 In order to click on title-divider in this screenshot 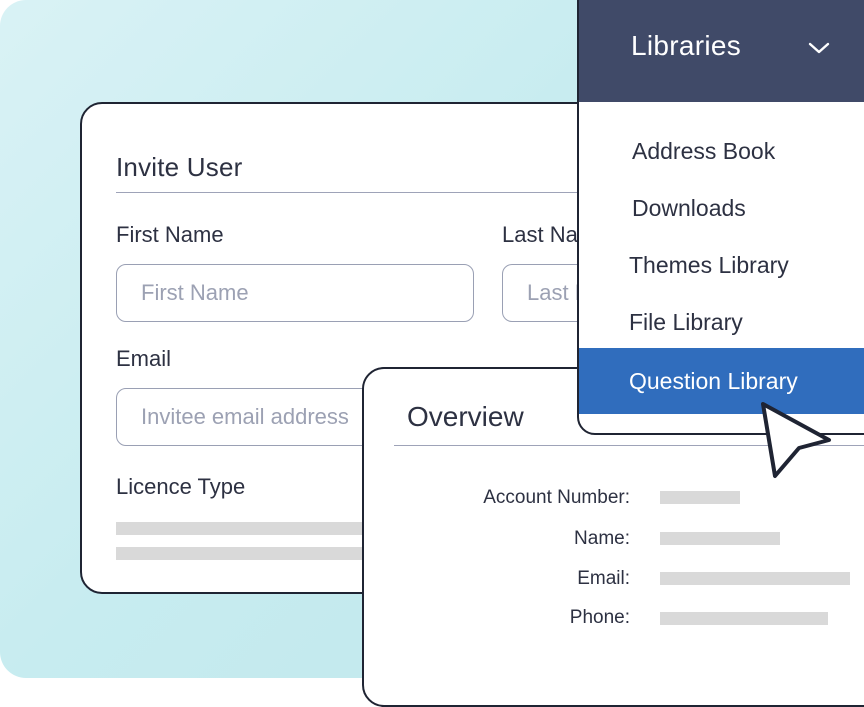, I will do `click(366, 192)`.